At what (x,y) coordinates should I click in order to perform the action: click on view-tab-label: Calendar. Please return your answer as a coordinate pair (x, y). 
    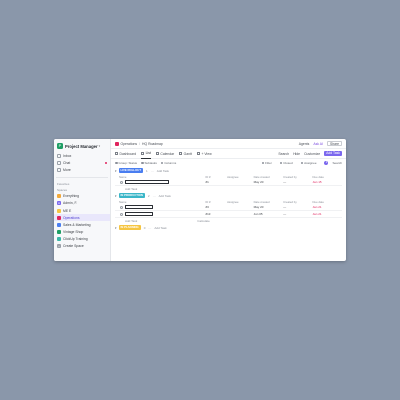
    Looking at the image, I should click on (167, 153).